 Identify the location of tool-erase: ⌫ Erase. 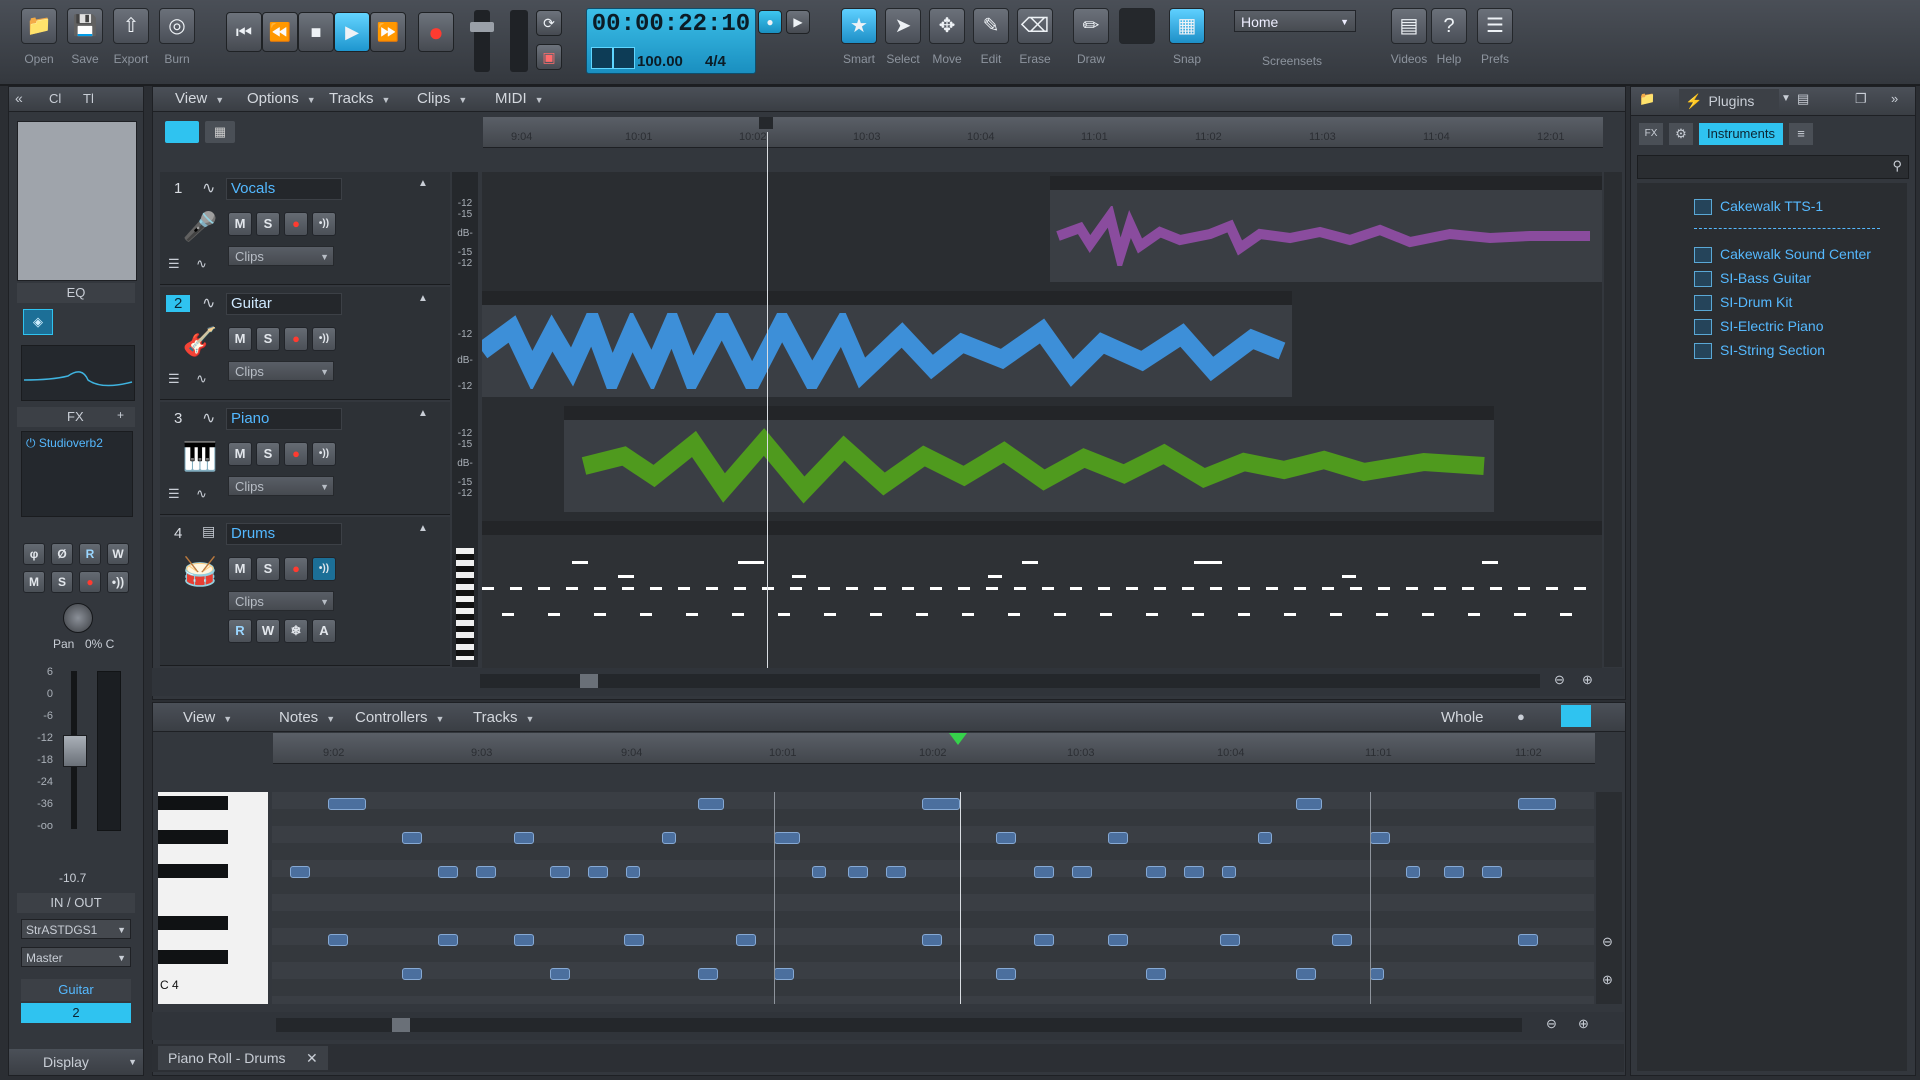
(1035, 41).